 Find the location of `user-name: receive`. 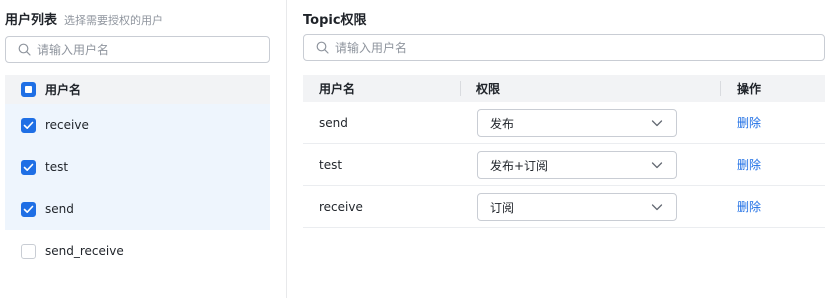

user-name: receive is located at coordinates (67, 125).